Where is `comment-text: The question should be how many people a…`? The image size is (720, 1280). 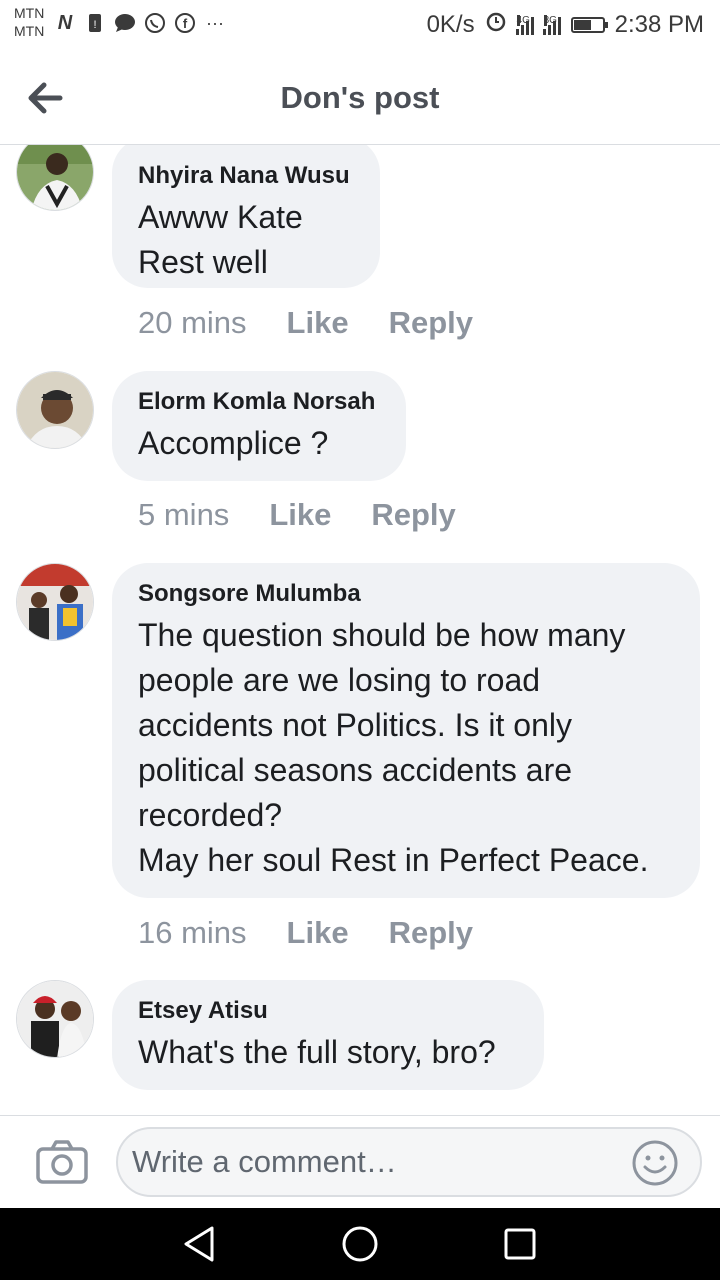
comment-text: The question should be how many people a… is located at coordinates (393, 747).